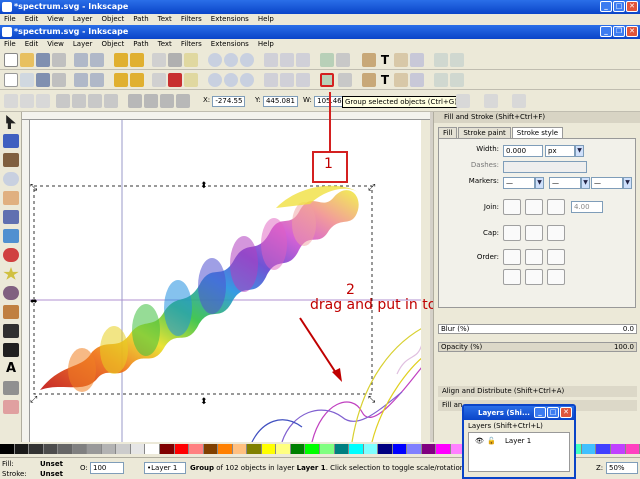 This screenshot has width=640, height=479. What do you see at coordinates (556, 277) in the screenshot?
I see `order-markers-stroke-icon` at bounding box center [556, 277].